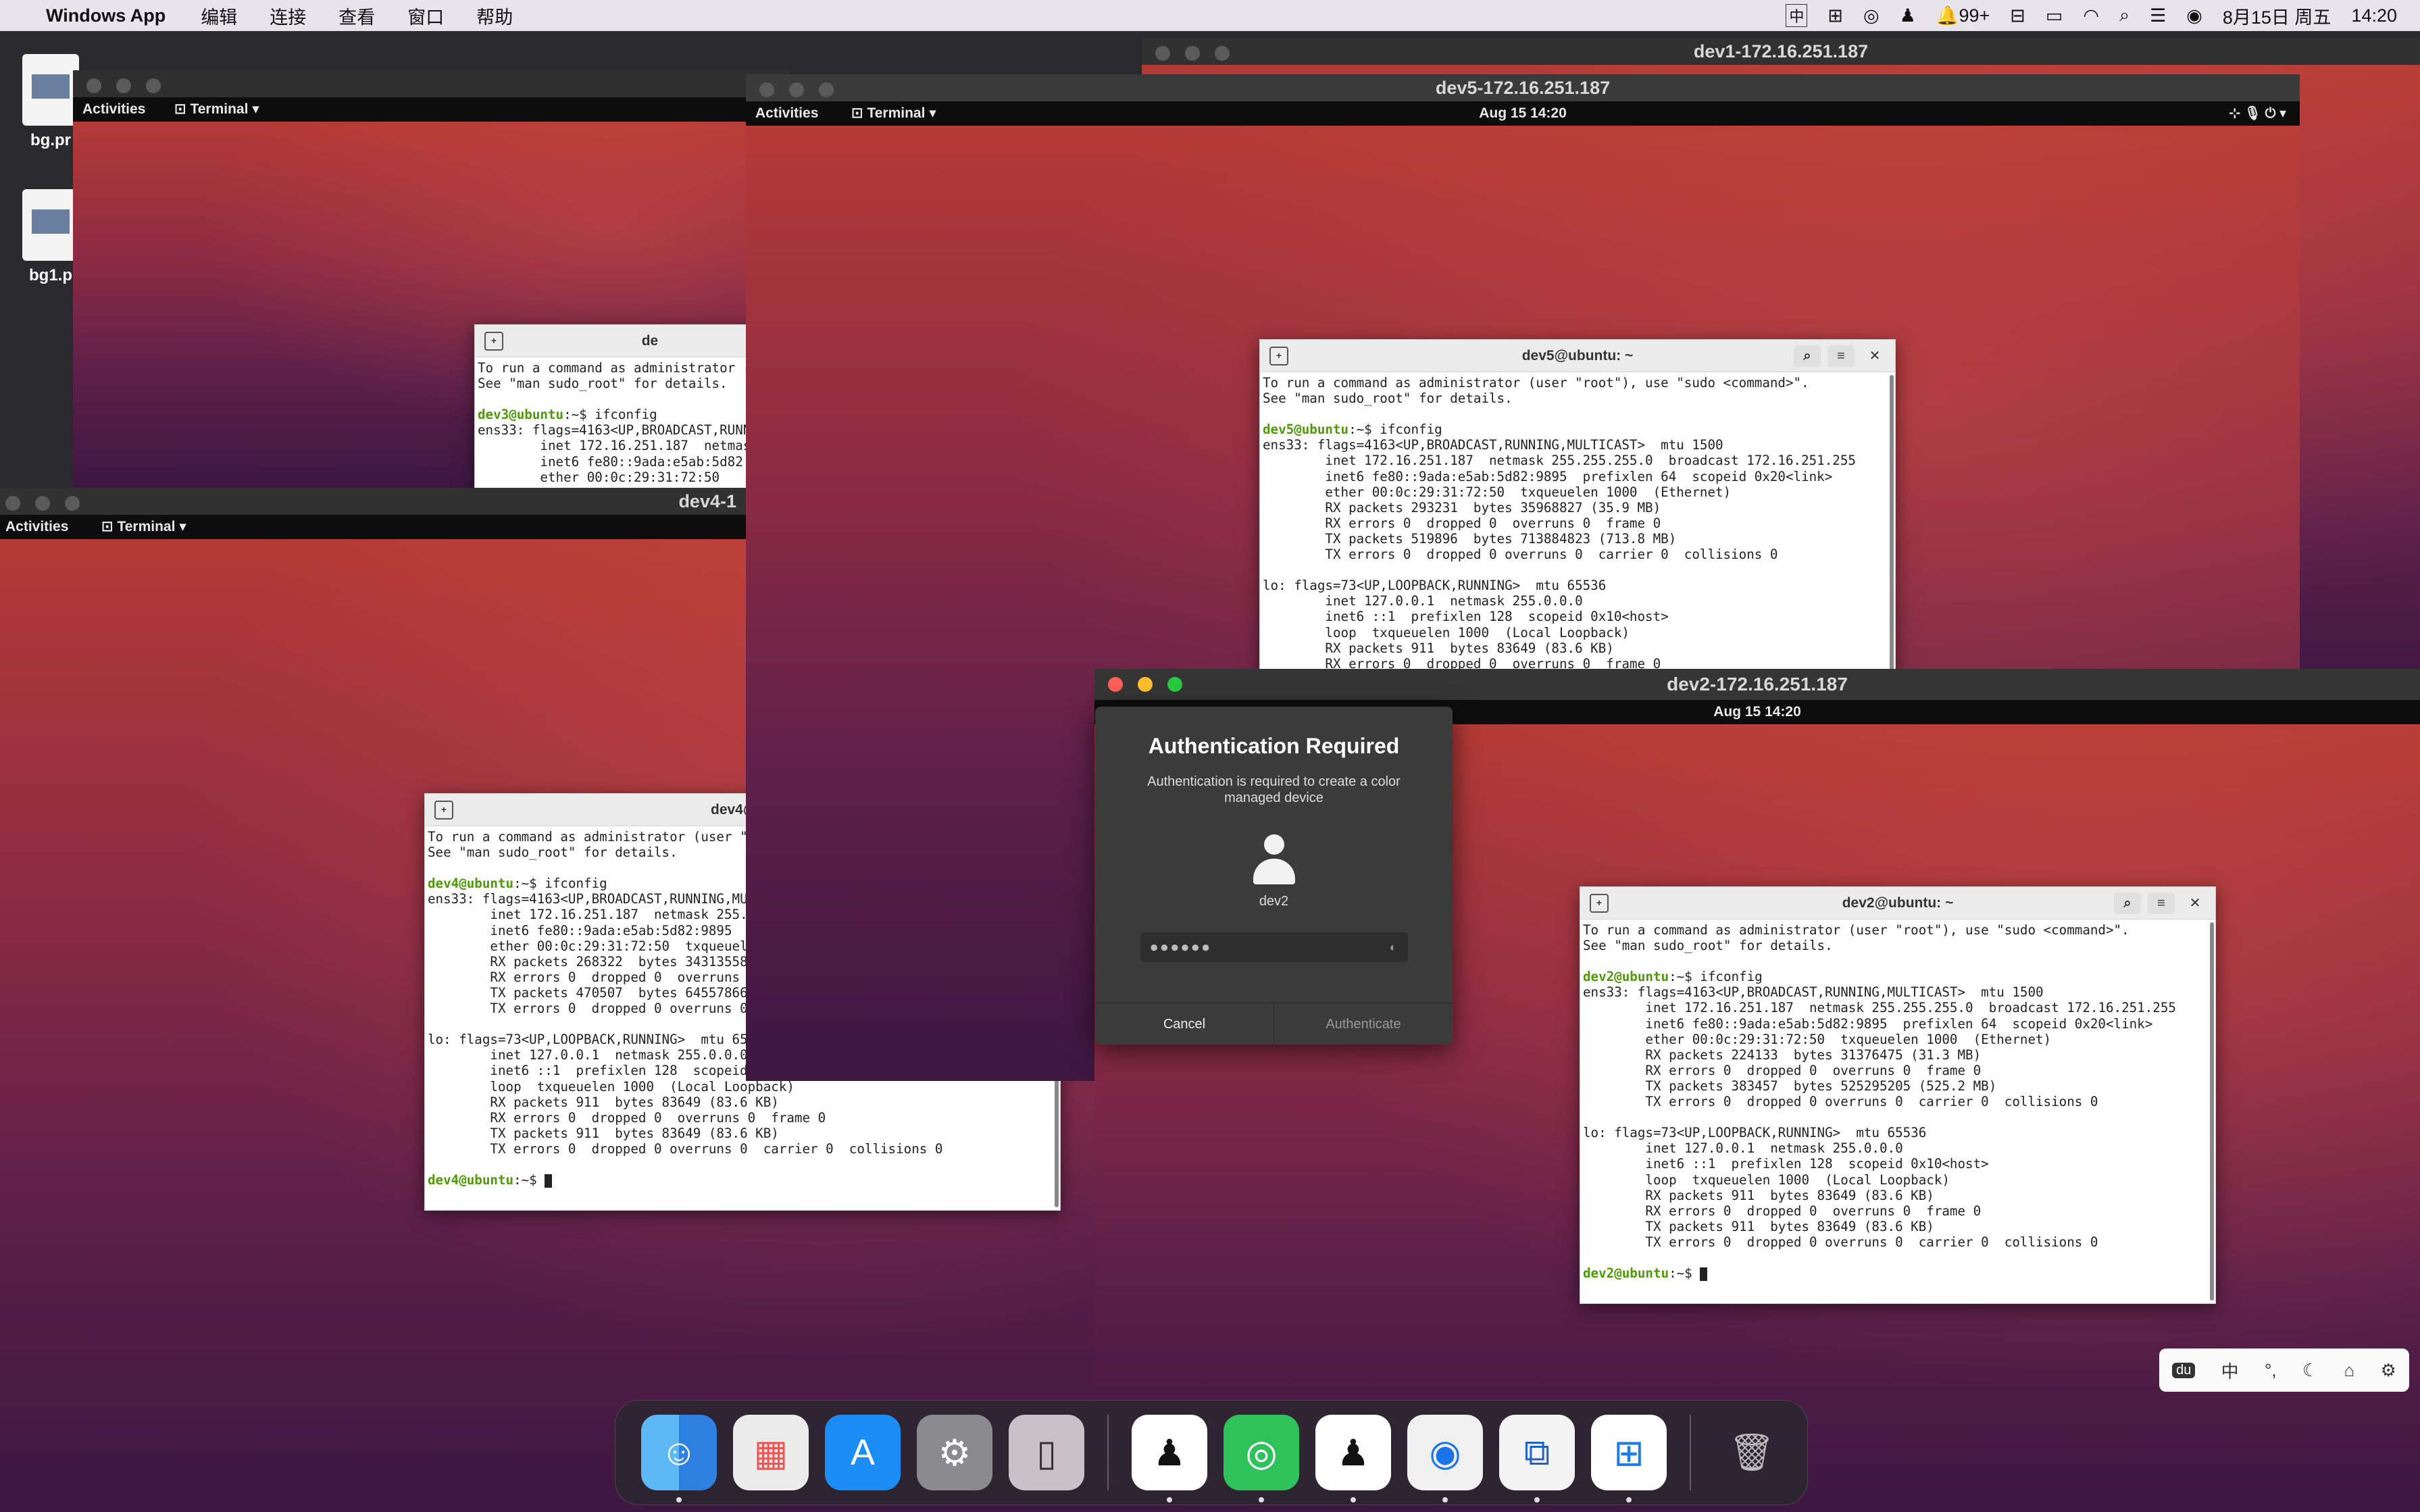  Describe the element at coordinates (2349, 1370) in the screenshot. I see `ime-skin-icon: ⌂` at that location.